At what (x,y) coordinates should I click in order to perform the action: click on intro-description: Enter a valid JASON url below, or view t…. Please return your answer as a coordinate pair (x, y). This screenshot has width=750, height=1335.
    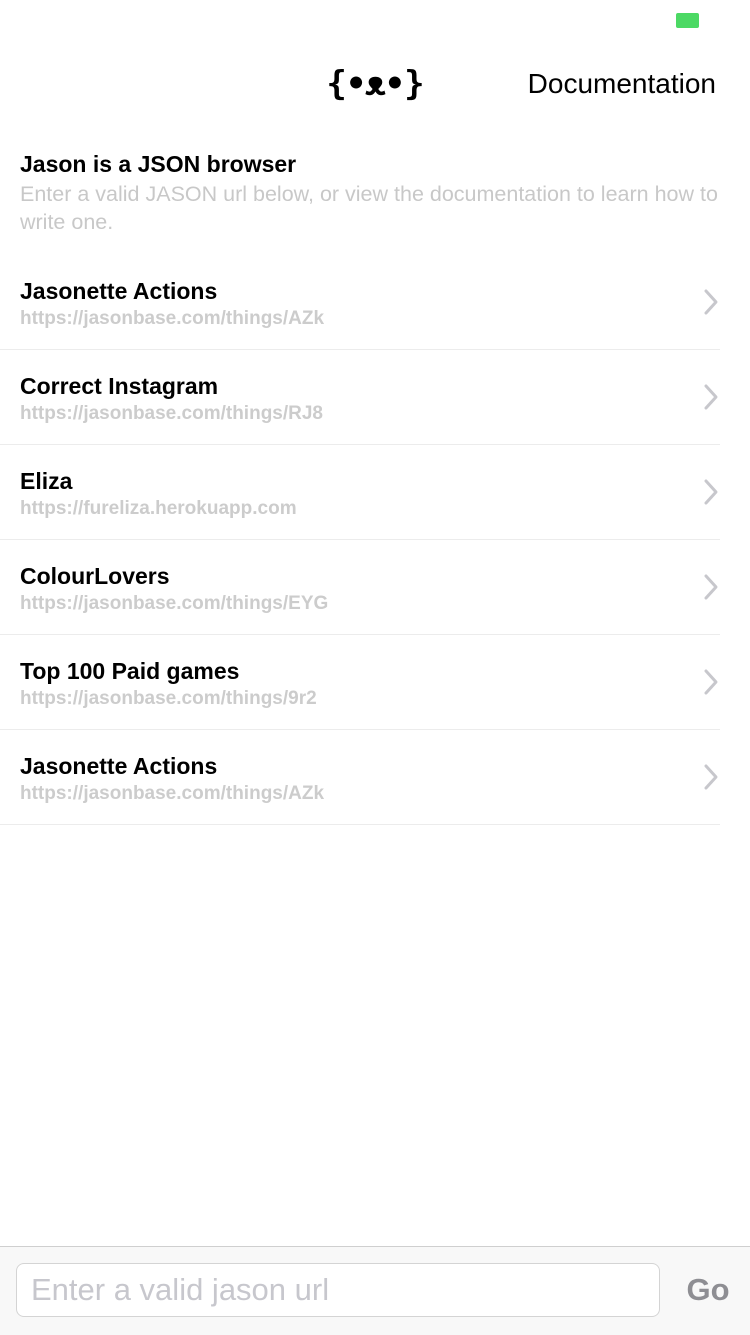
    Looking at the image, I should click on (369, 208).